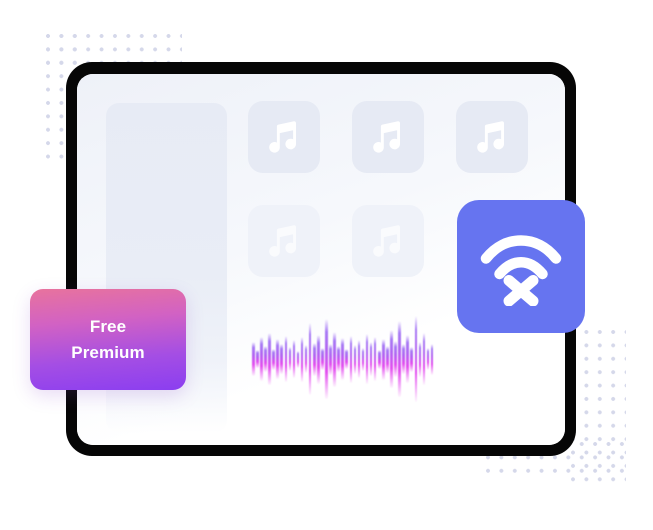 The image size is (653, 530). What do you see at coordinates (108, 339) in the screenshot?
I see `free-premium-badge: Free Premium` at bounding box center [108, 339].